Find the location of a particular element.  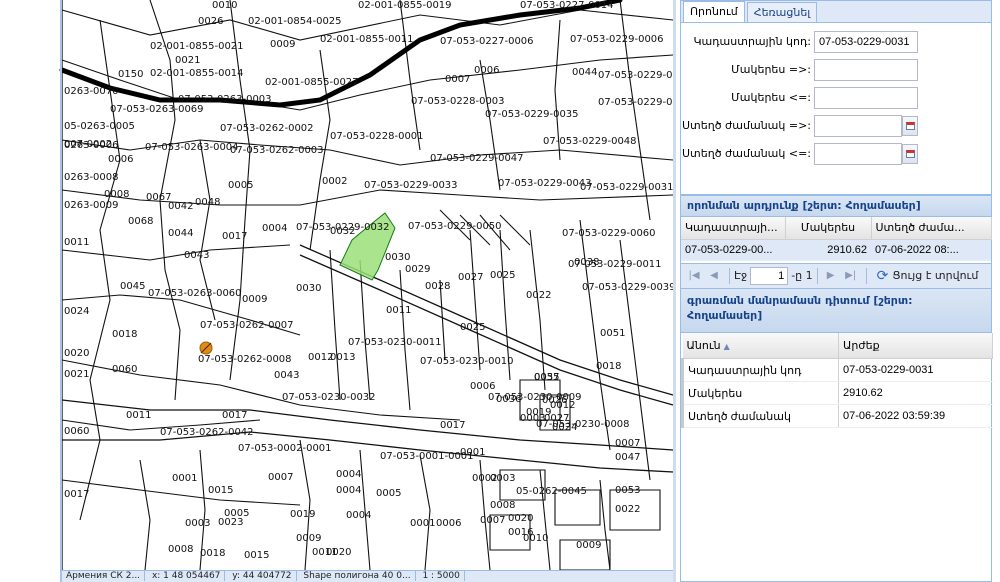

column-header-value: Արժեք is located at coordinates (915, 345).